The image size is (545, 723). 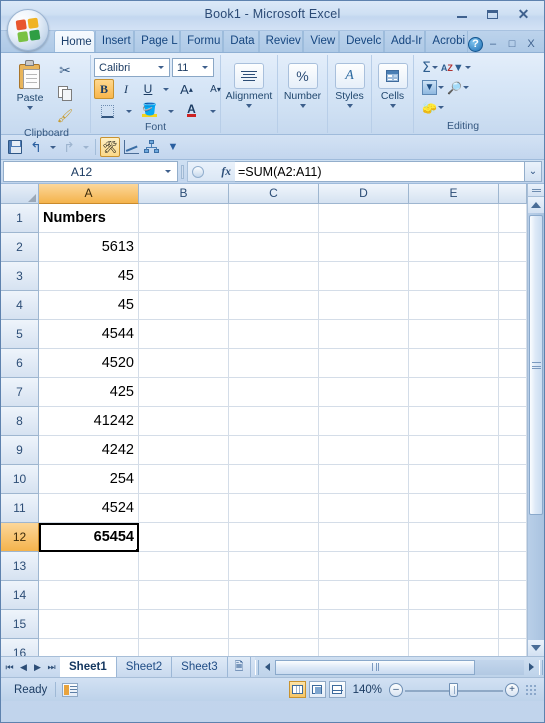 What do you see at coordinates (493, 44) in the screenshot?
I see `ribbon-minimize-button: –` at bounding box center [493, 44].